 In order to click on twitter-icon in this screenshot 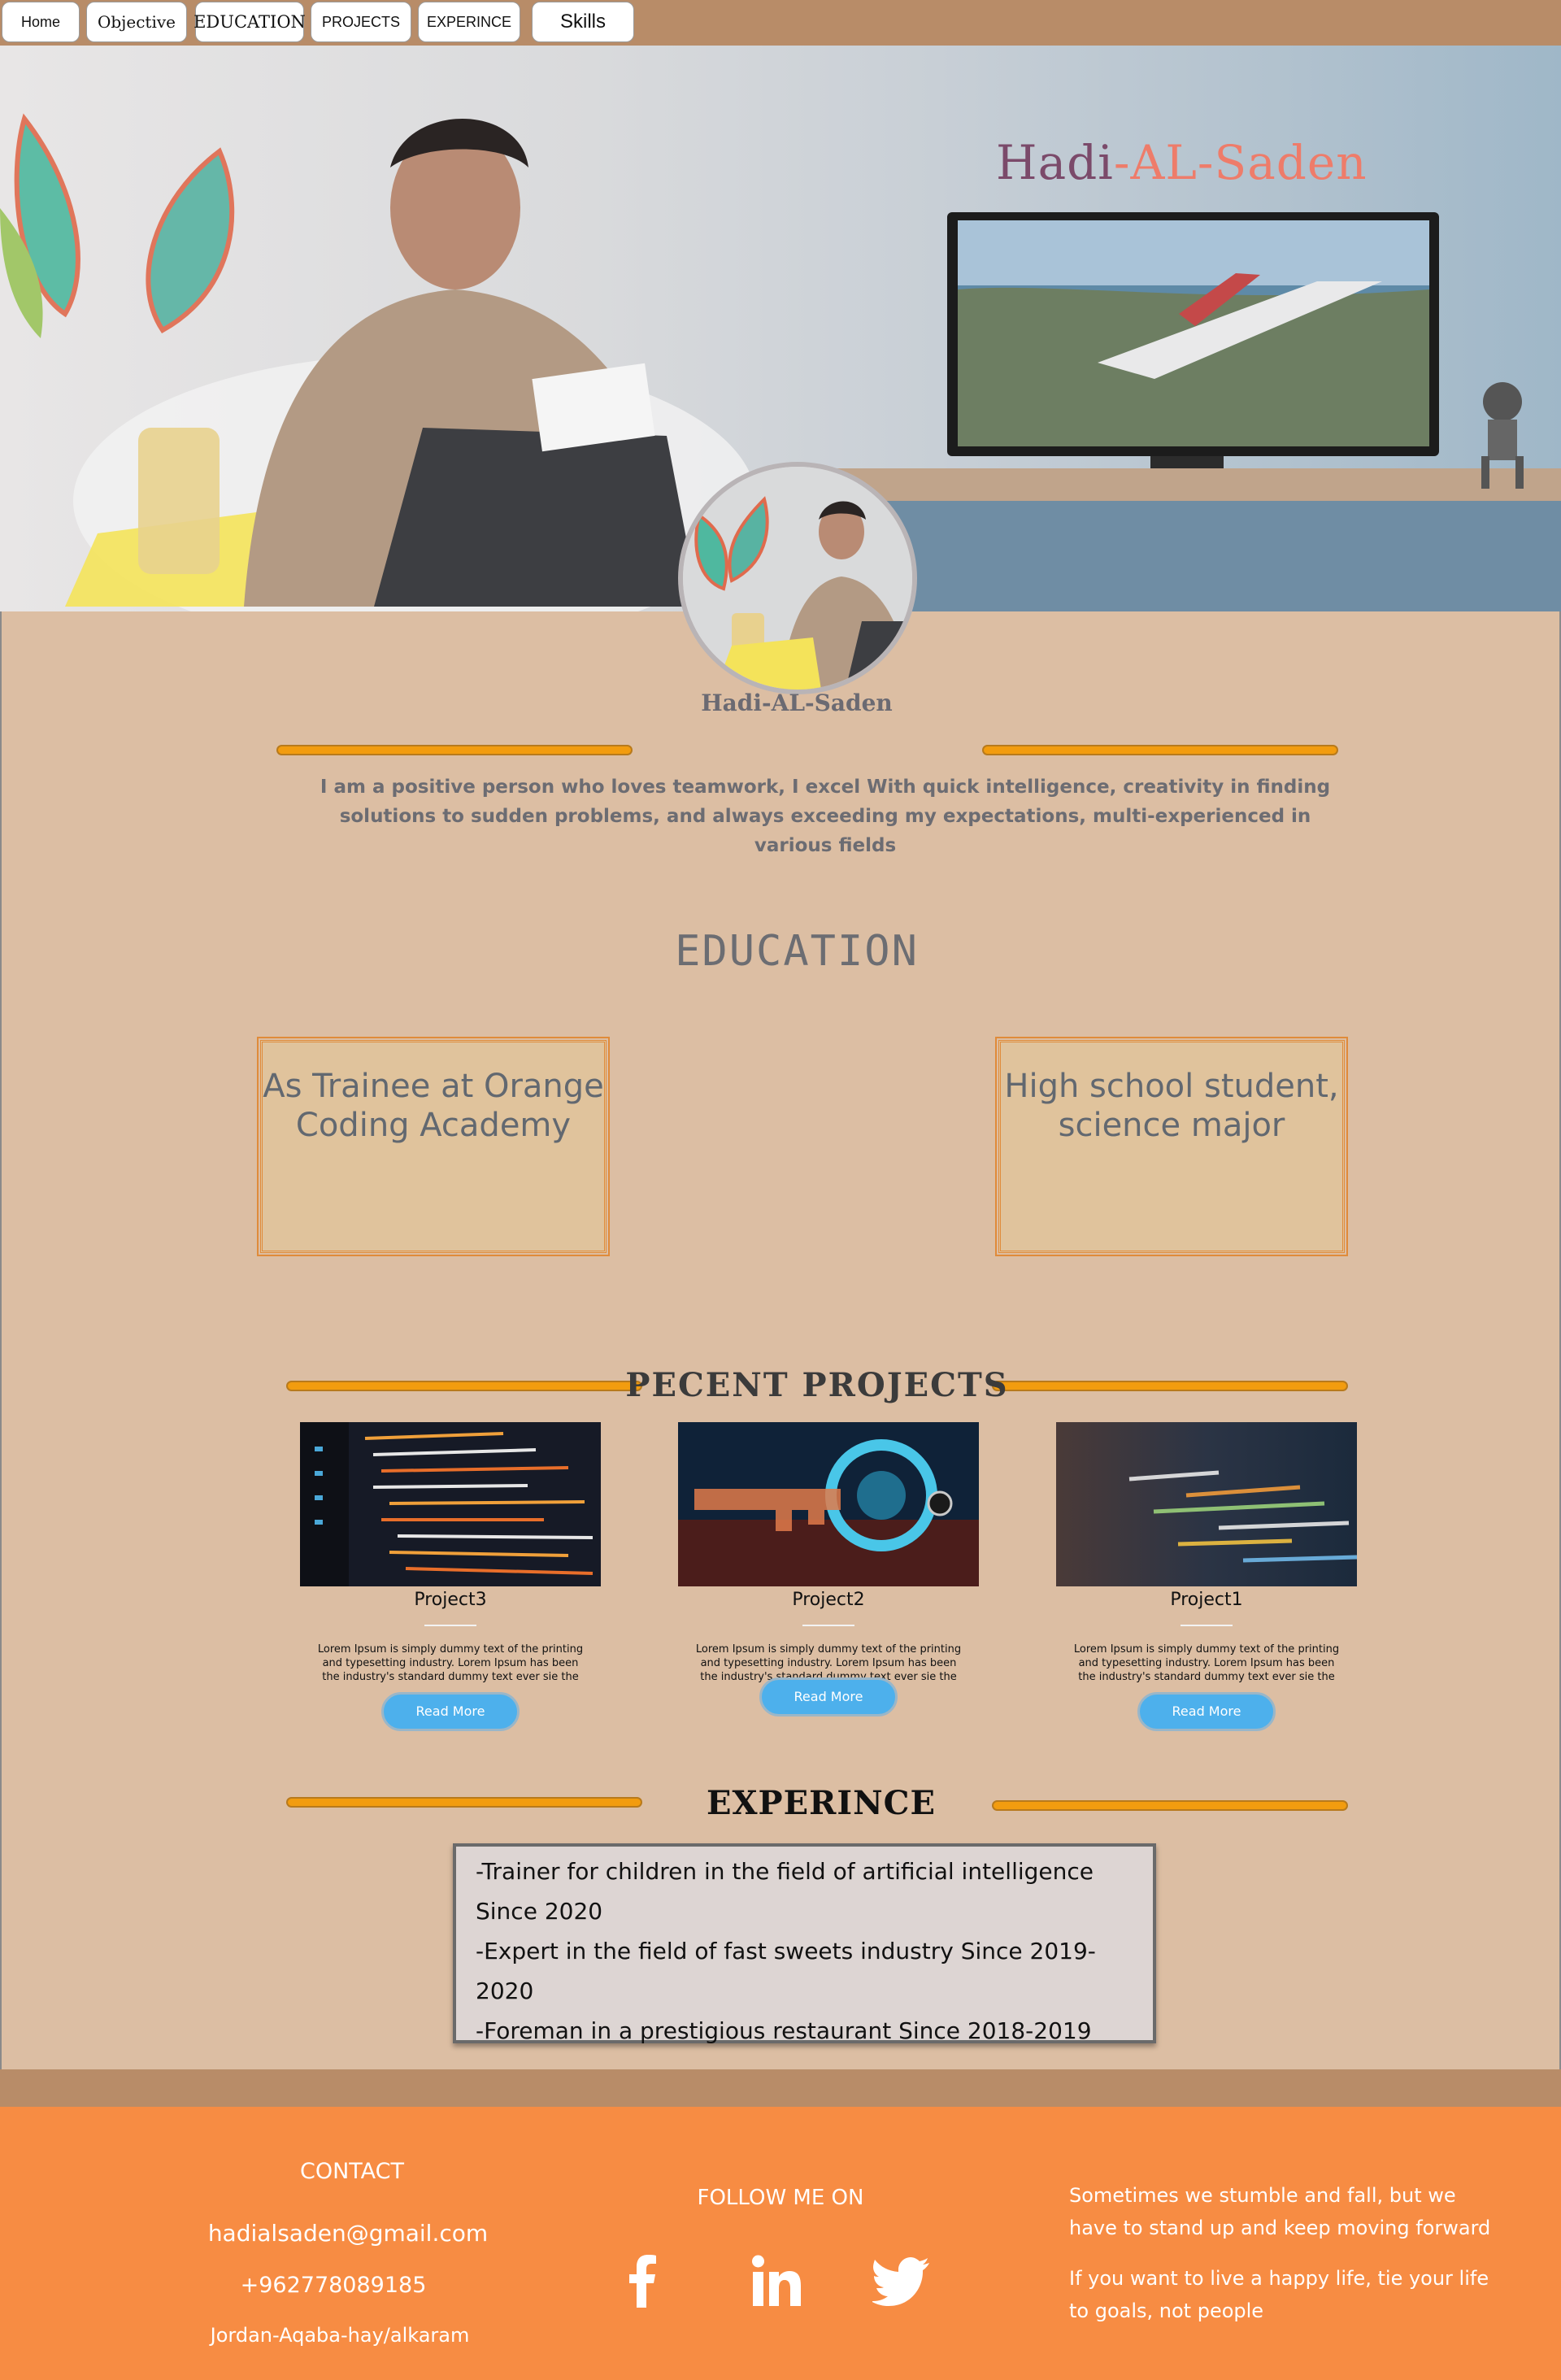, I will do `click(900, 2281)`.